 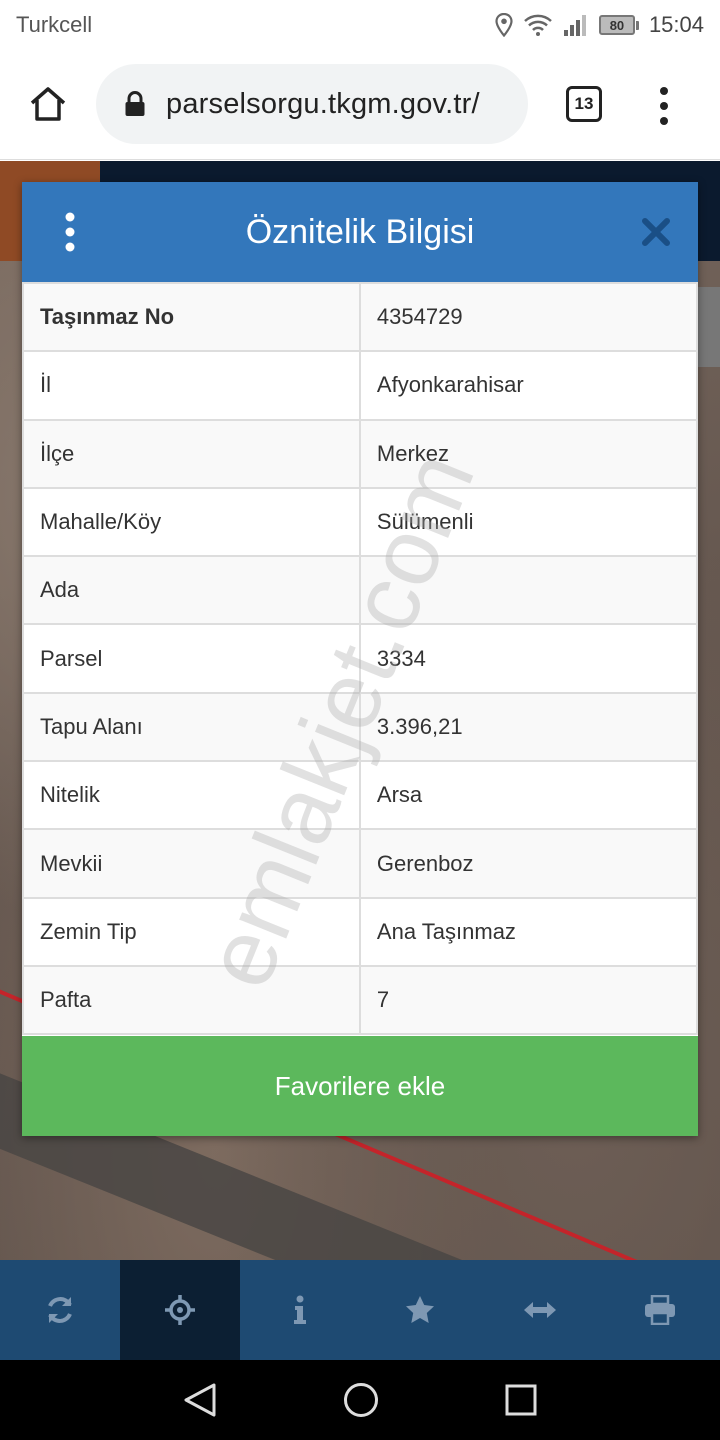 What do you see at coordinates (191, 863) in the screenshot?
I see `attribute-key: Mevkii` at bounding box center [191, 863].